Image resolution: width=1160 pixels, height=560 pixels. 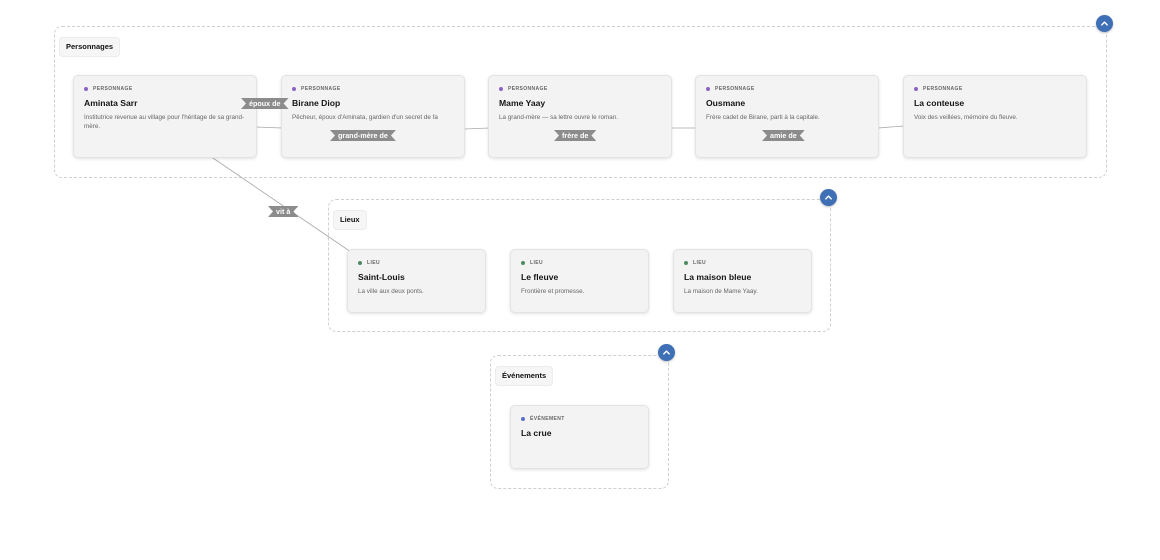 I want to click on node-desc: La ville aux deux ponts., so click(x=391, y=291).